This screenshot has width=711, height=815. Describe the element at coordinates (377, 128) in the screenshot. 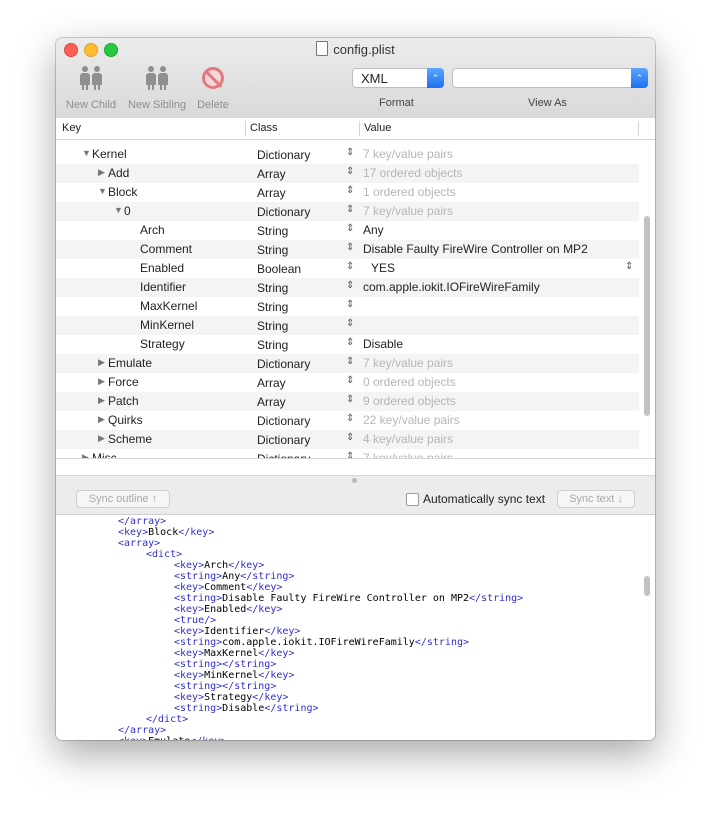

I see `column-value: Value` at that location.